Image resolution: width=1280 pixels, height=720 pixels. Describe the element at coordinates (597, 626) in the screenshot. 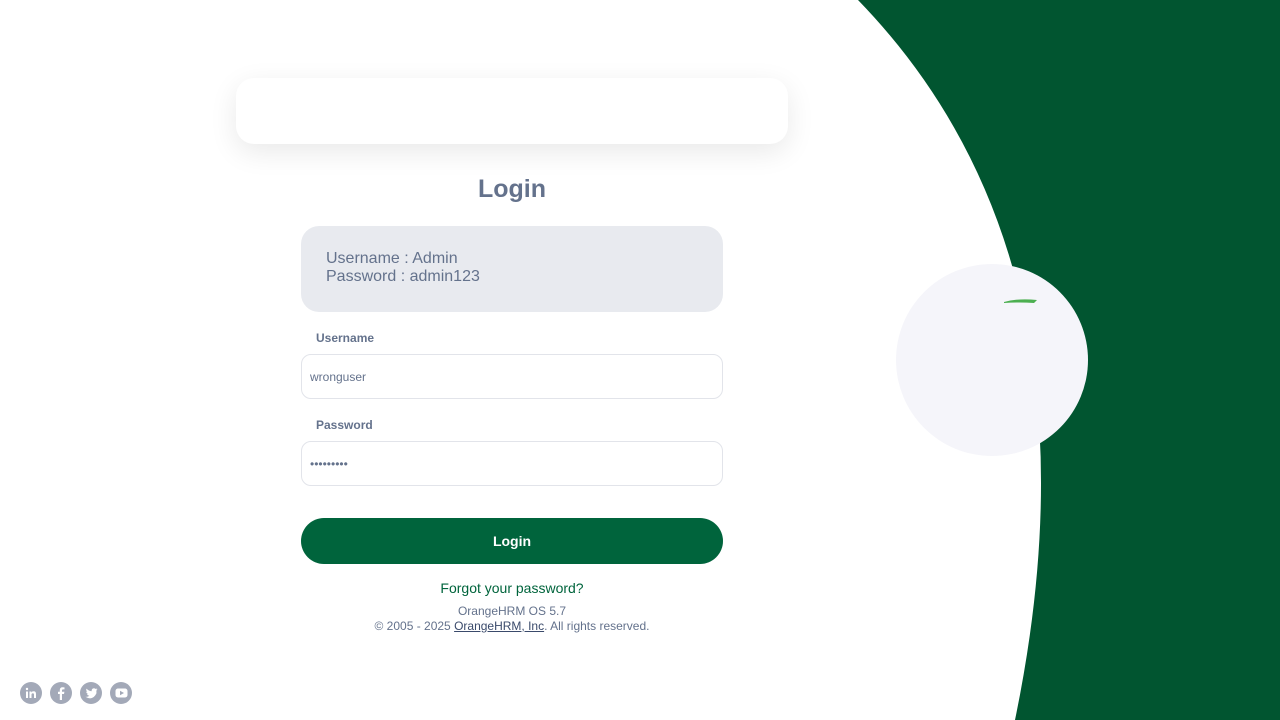

I see `copyright-suffix: . All rights reserved.` at that location.